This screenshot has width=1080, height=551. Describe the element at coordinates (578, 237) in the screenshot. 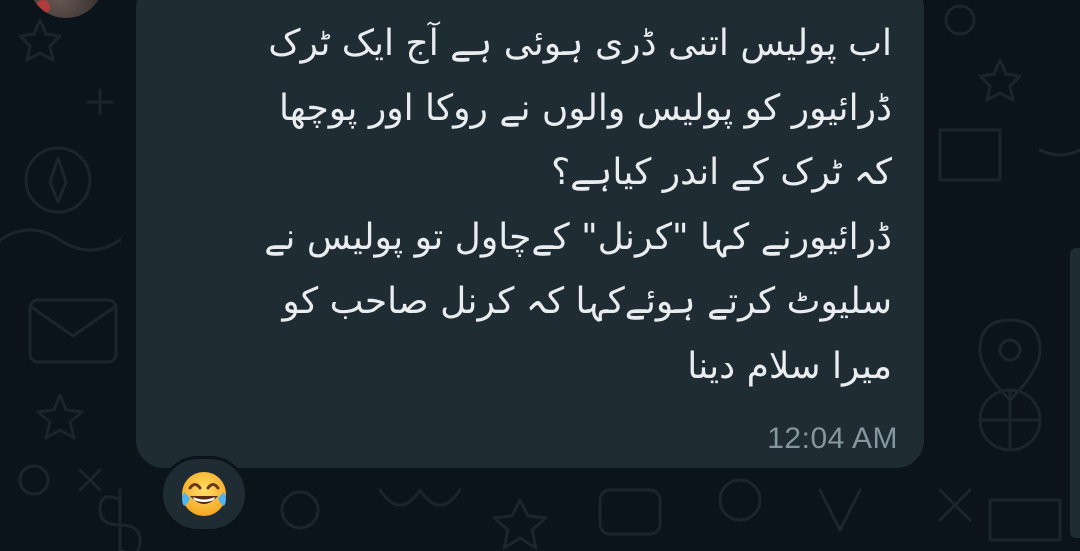

I see `message-line: ڈرائیورنے کہا "کرنل" کےچاول تو پولیس نے` at that location.